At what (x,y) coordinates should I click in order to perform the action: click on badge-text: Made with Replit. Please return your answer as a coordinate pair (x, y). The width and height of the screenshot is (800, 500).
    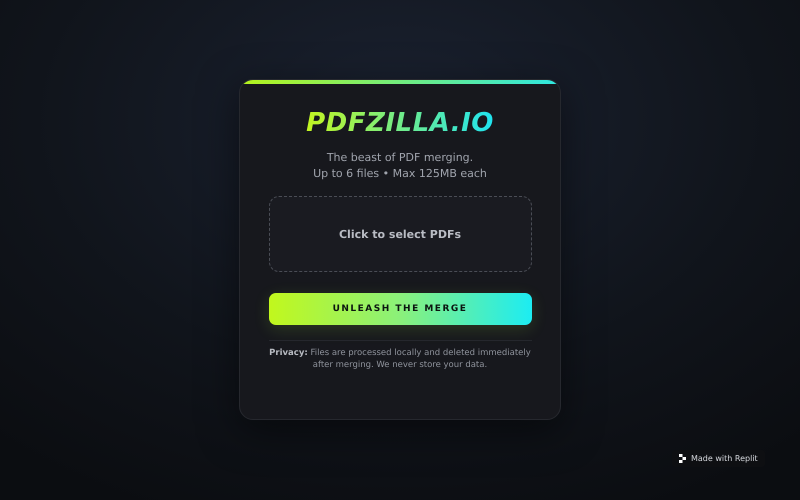
    Looking at the image, I should click on (724, 458).